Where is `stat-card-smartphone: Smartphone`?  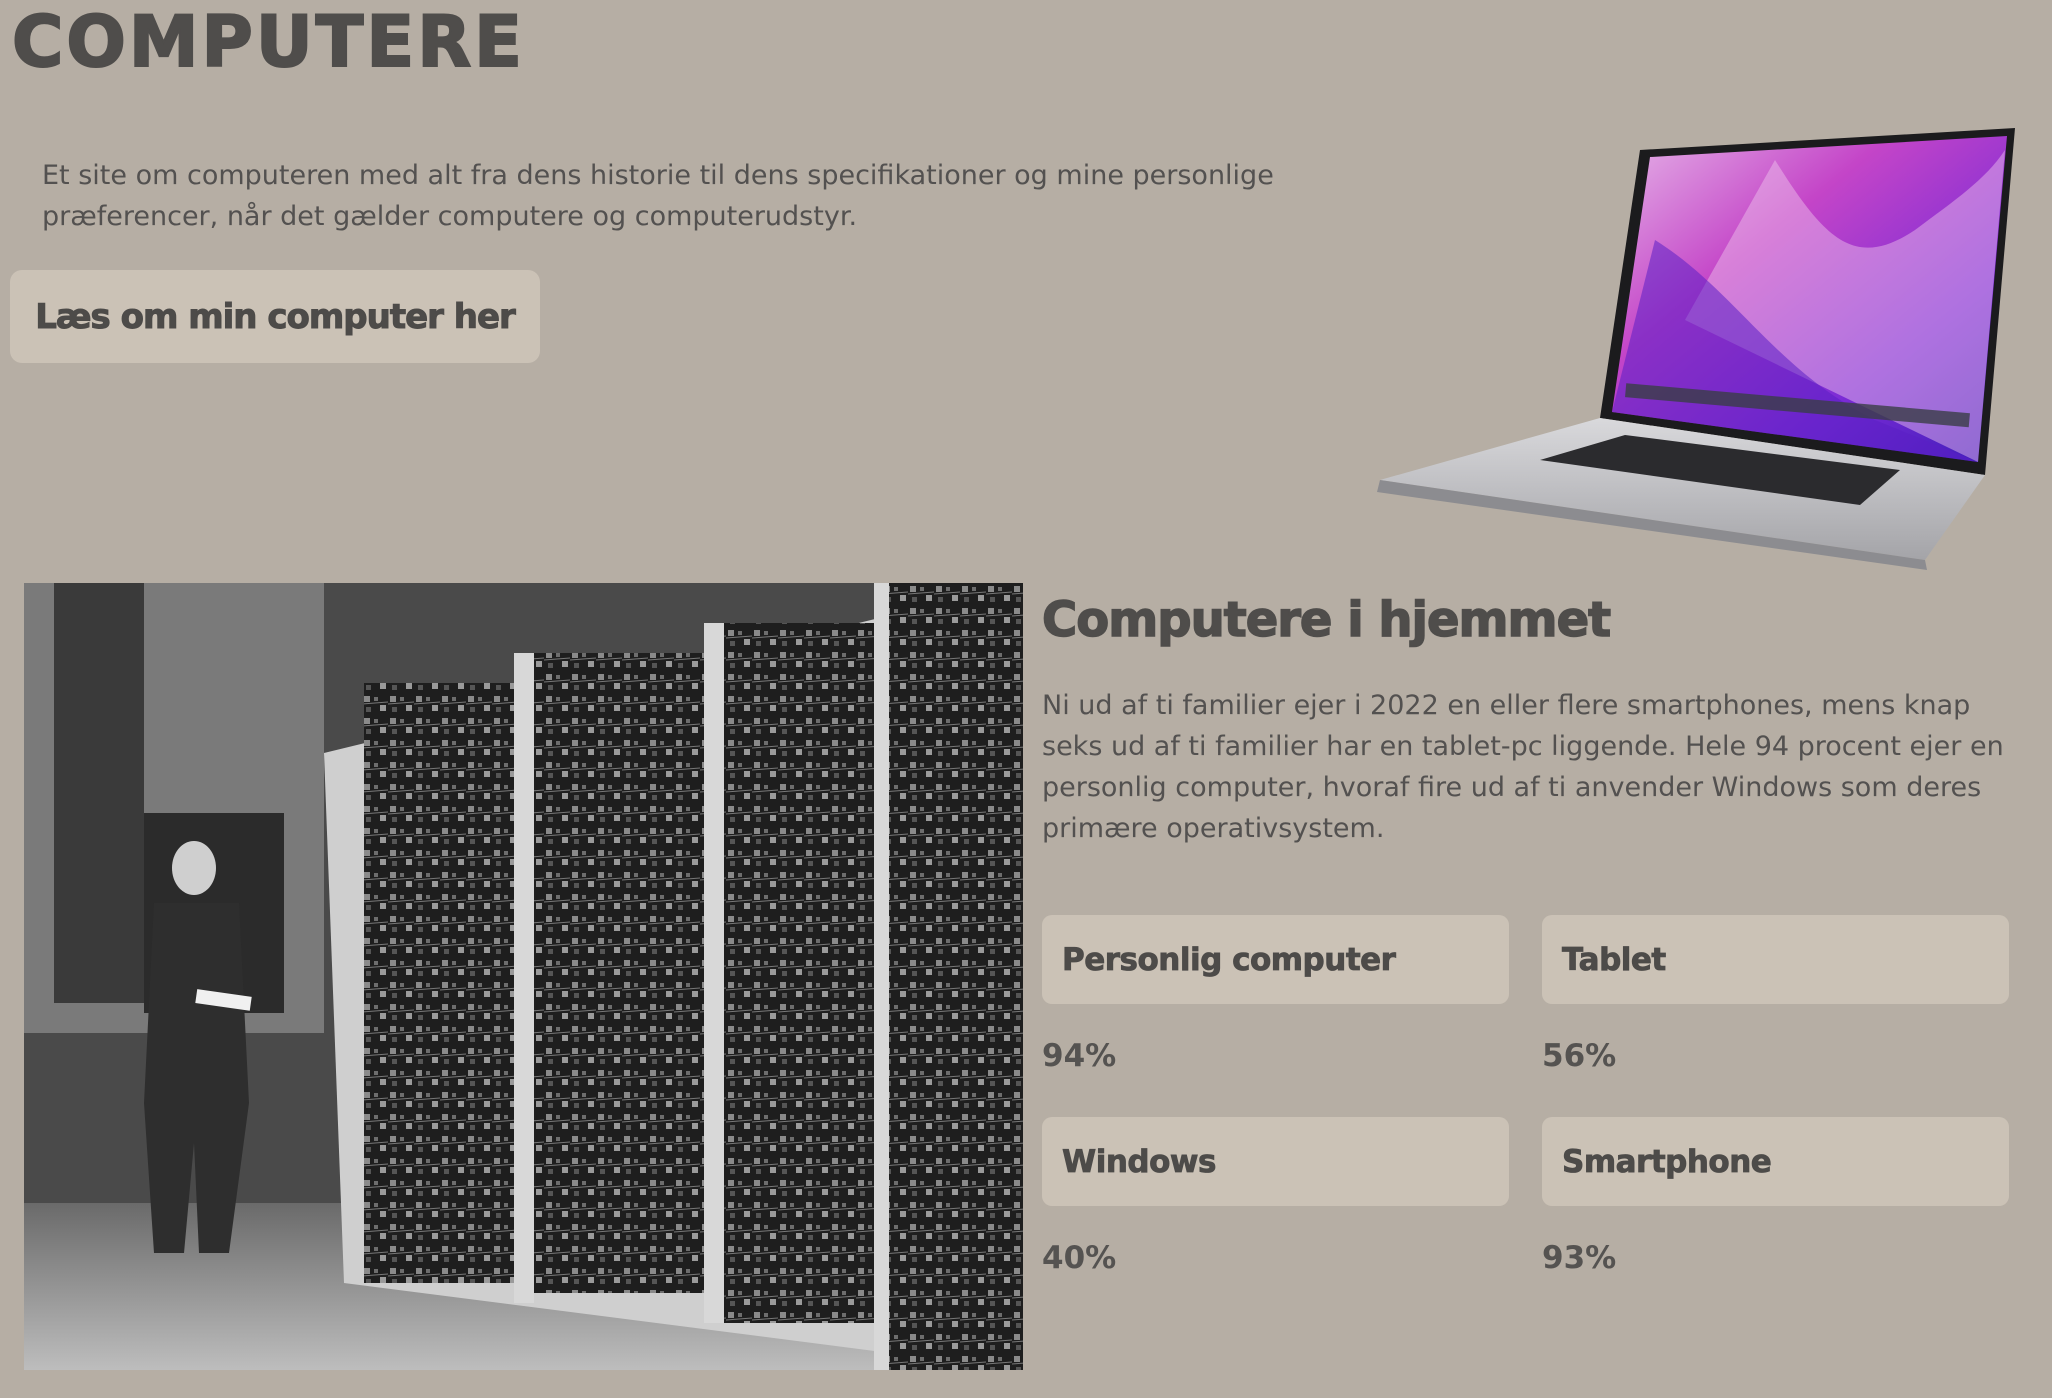 stat-card-smartphone: Smartphone is located at coordinates (1775, 1161).